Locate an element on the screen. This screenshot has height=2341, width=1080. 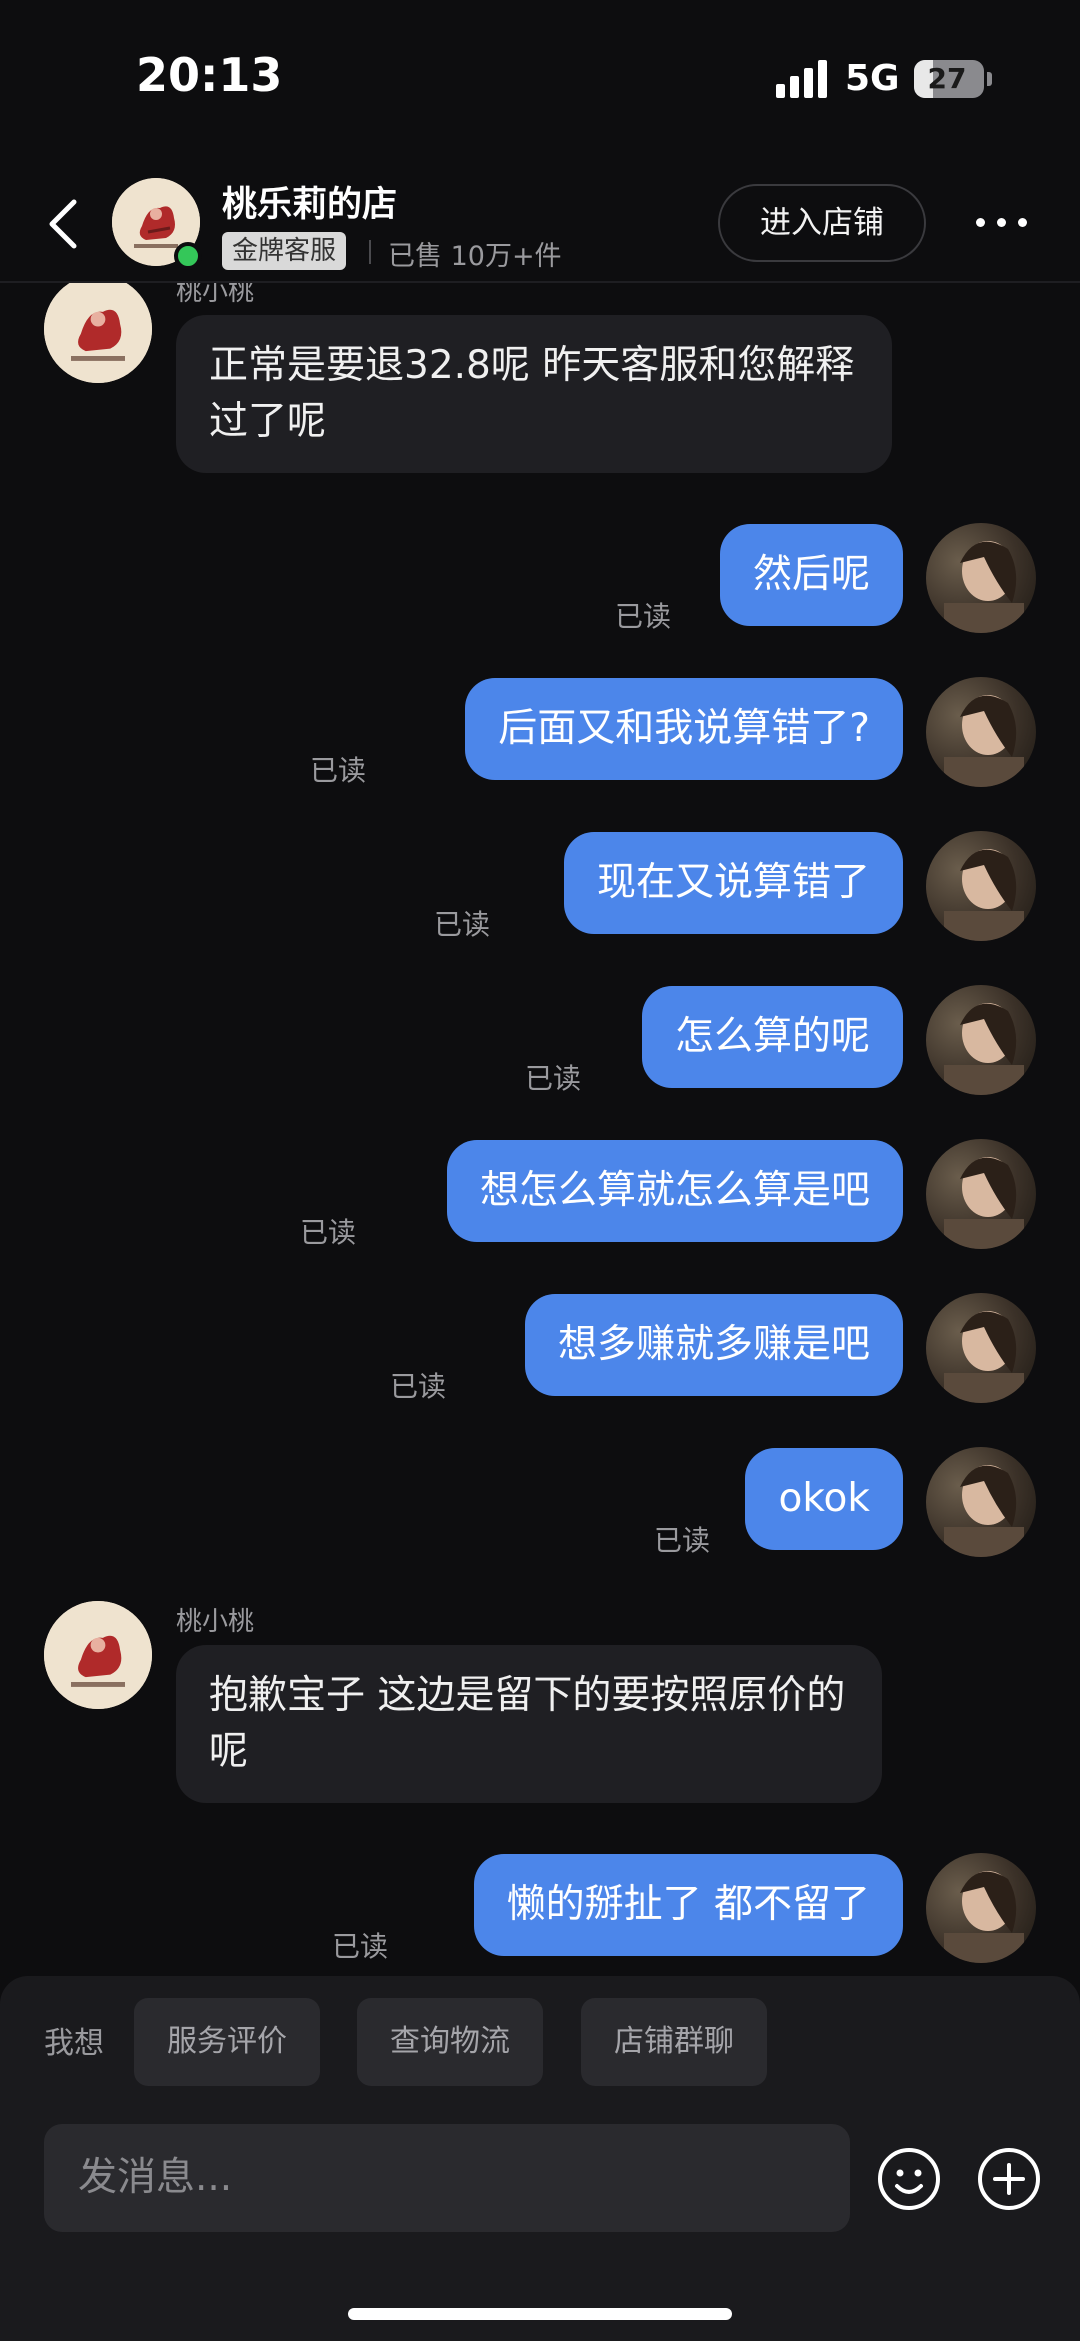
network-label: 5G is located at coordinates (872, 78).